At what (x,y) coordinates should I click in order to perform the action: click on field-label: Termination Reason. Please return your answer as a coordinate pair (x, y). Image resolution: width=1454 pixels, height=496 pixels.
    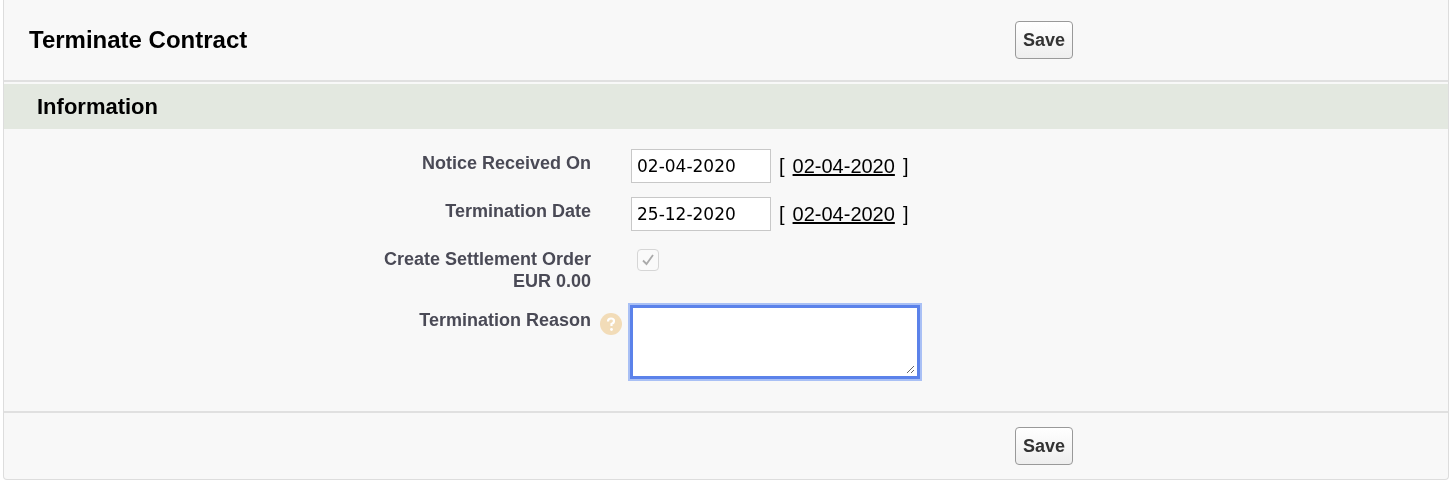
    Looking at the image, I should click on (505, 320).